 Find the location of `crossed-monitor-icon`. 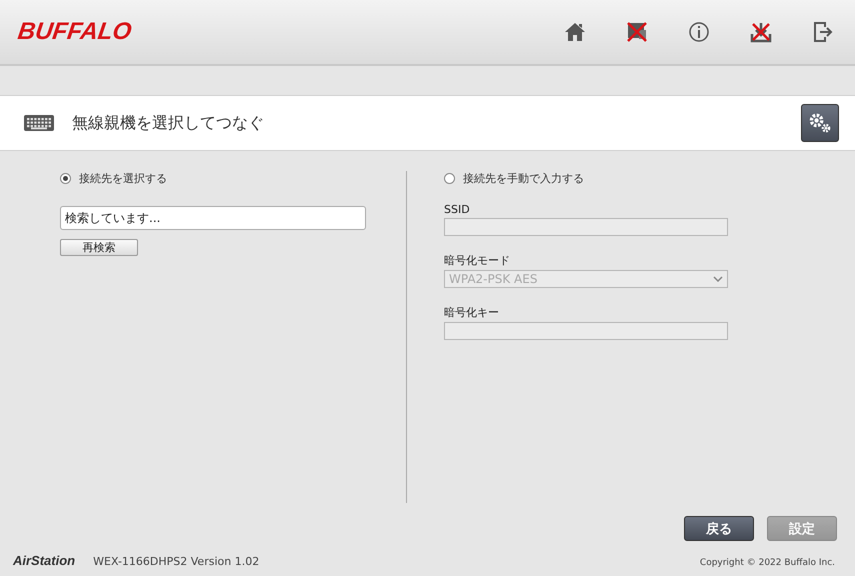

crossed-monitor-icon is located at coordinates (637, 32).